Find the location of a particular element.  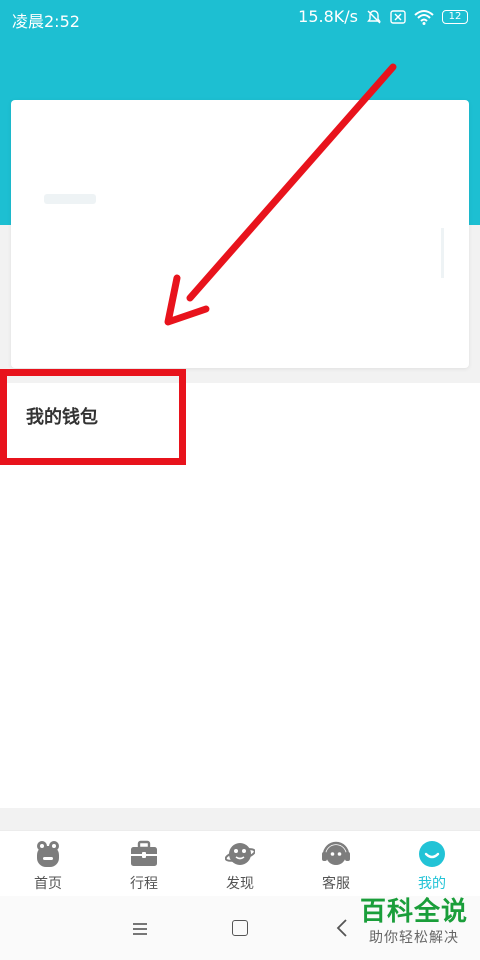

watermark-subtitle: 助你轻松解决 is located at coordinates (414, 937).